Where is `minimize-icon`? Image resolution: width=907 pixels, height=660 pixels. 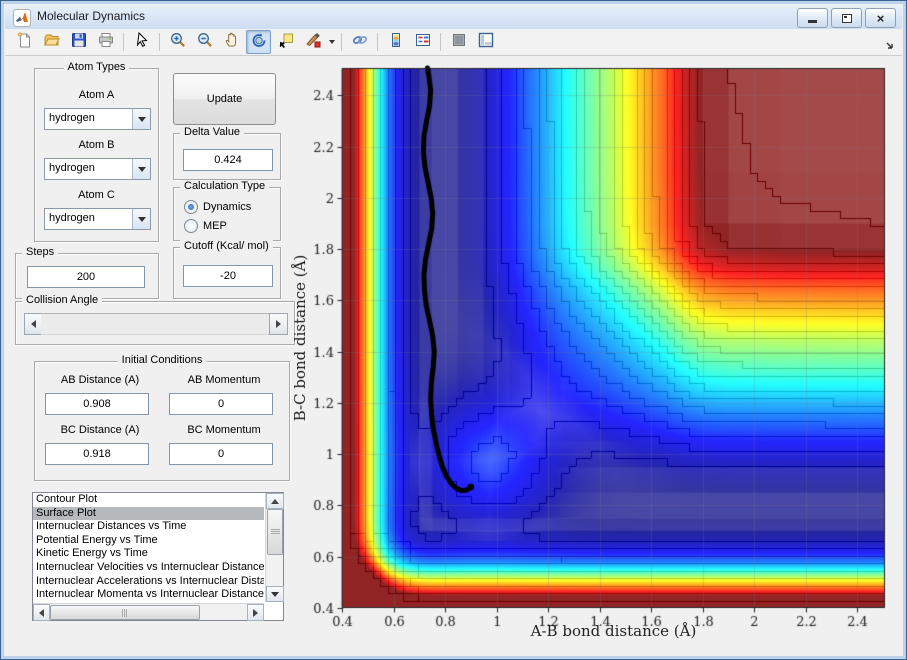
minimize-icon is located at coordinates (812, 21).